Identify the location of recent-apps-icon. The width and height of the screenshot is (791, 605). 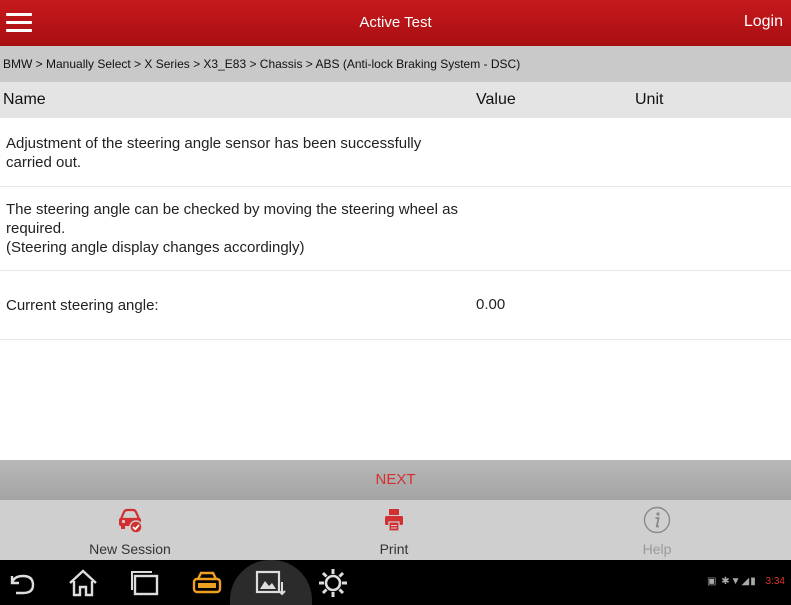
(145, 583).